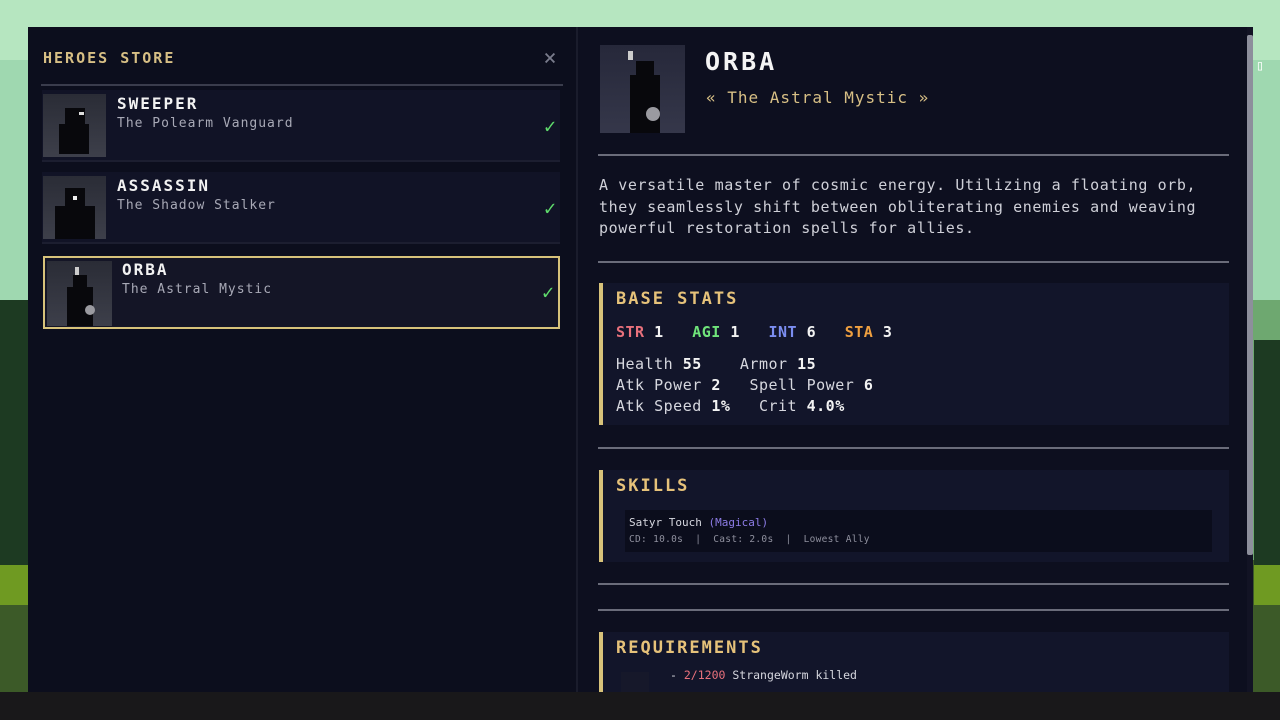  Describe the element at coordinates (689, 648) in the screenshot. I see `requirements-title: REQUIREMENTS` at that location.